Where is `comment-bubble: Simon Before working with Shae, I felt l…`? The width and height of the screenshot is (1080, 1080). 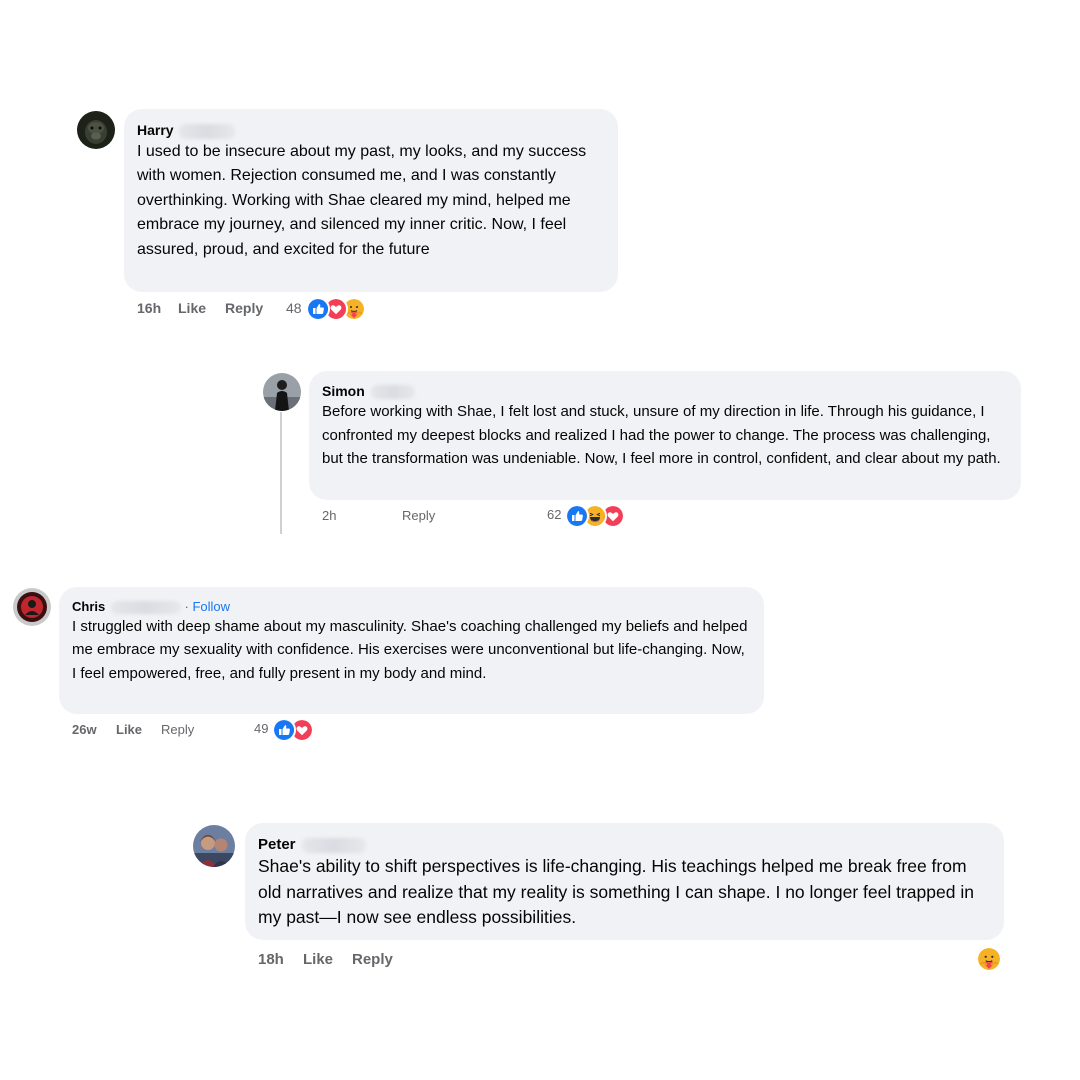 comment-bubble: Simon Before working with Shae, I felt l… is located at coordinates (665, 435).